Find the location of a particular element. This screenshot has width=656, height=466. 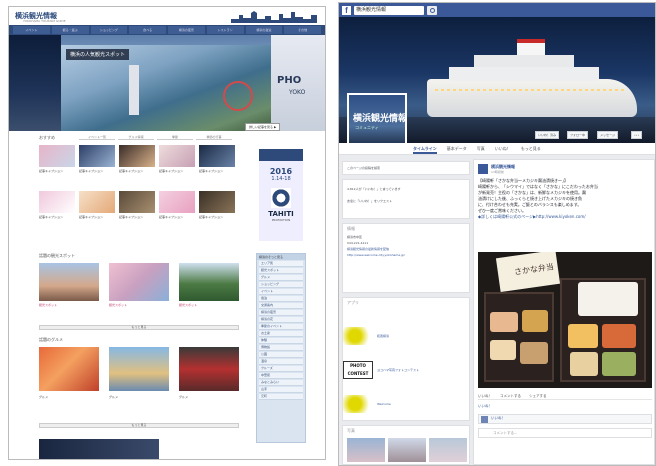

sidebar-item: エリア別 is located at coordinates (281, 264).